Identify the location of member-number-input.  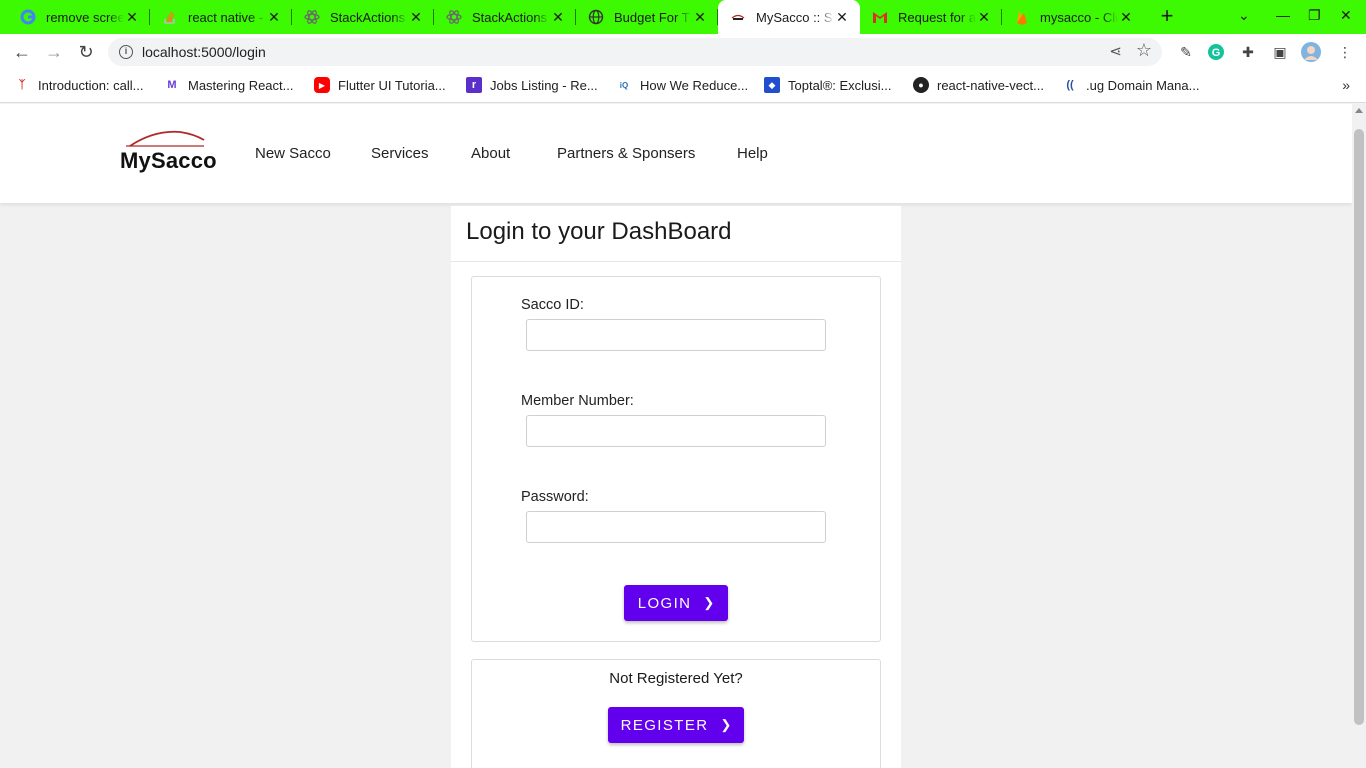
(676, 431).